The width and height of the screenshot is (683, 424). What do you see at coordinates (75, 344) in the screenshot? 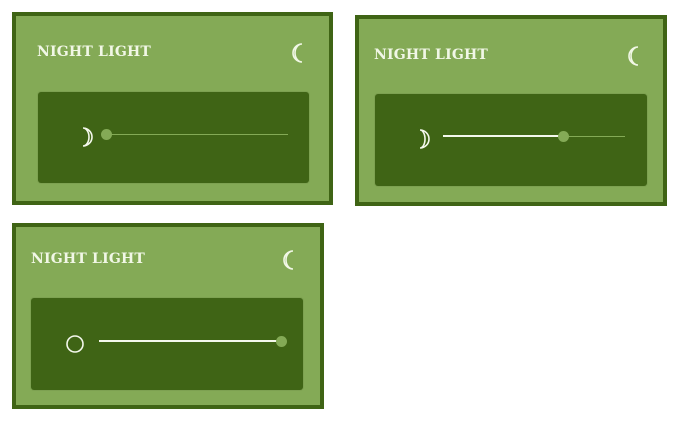
I see `full-moon-icon` at bounding box center [75, 344].